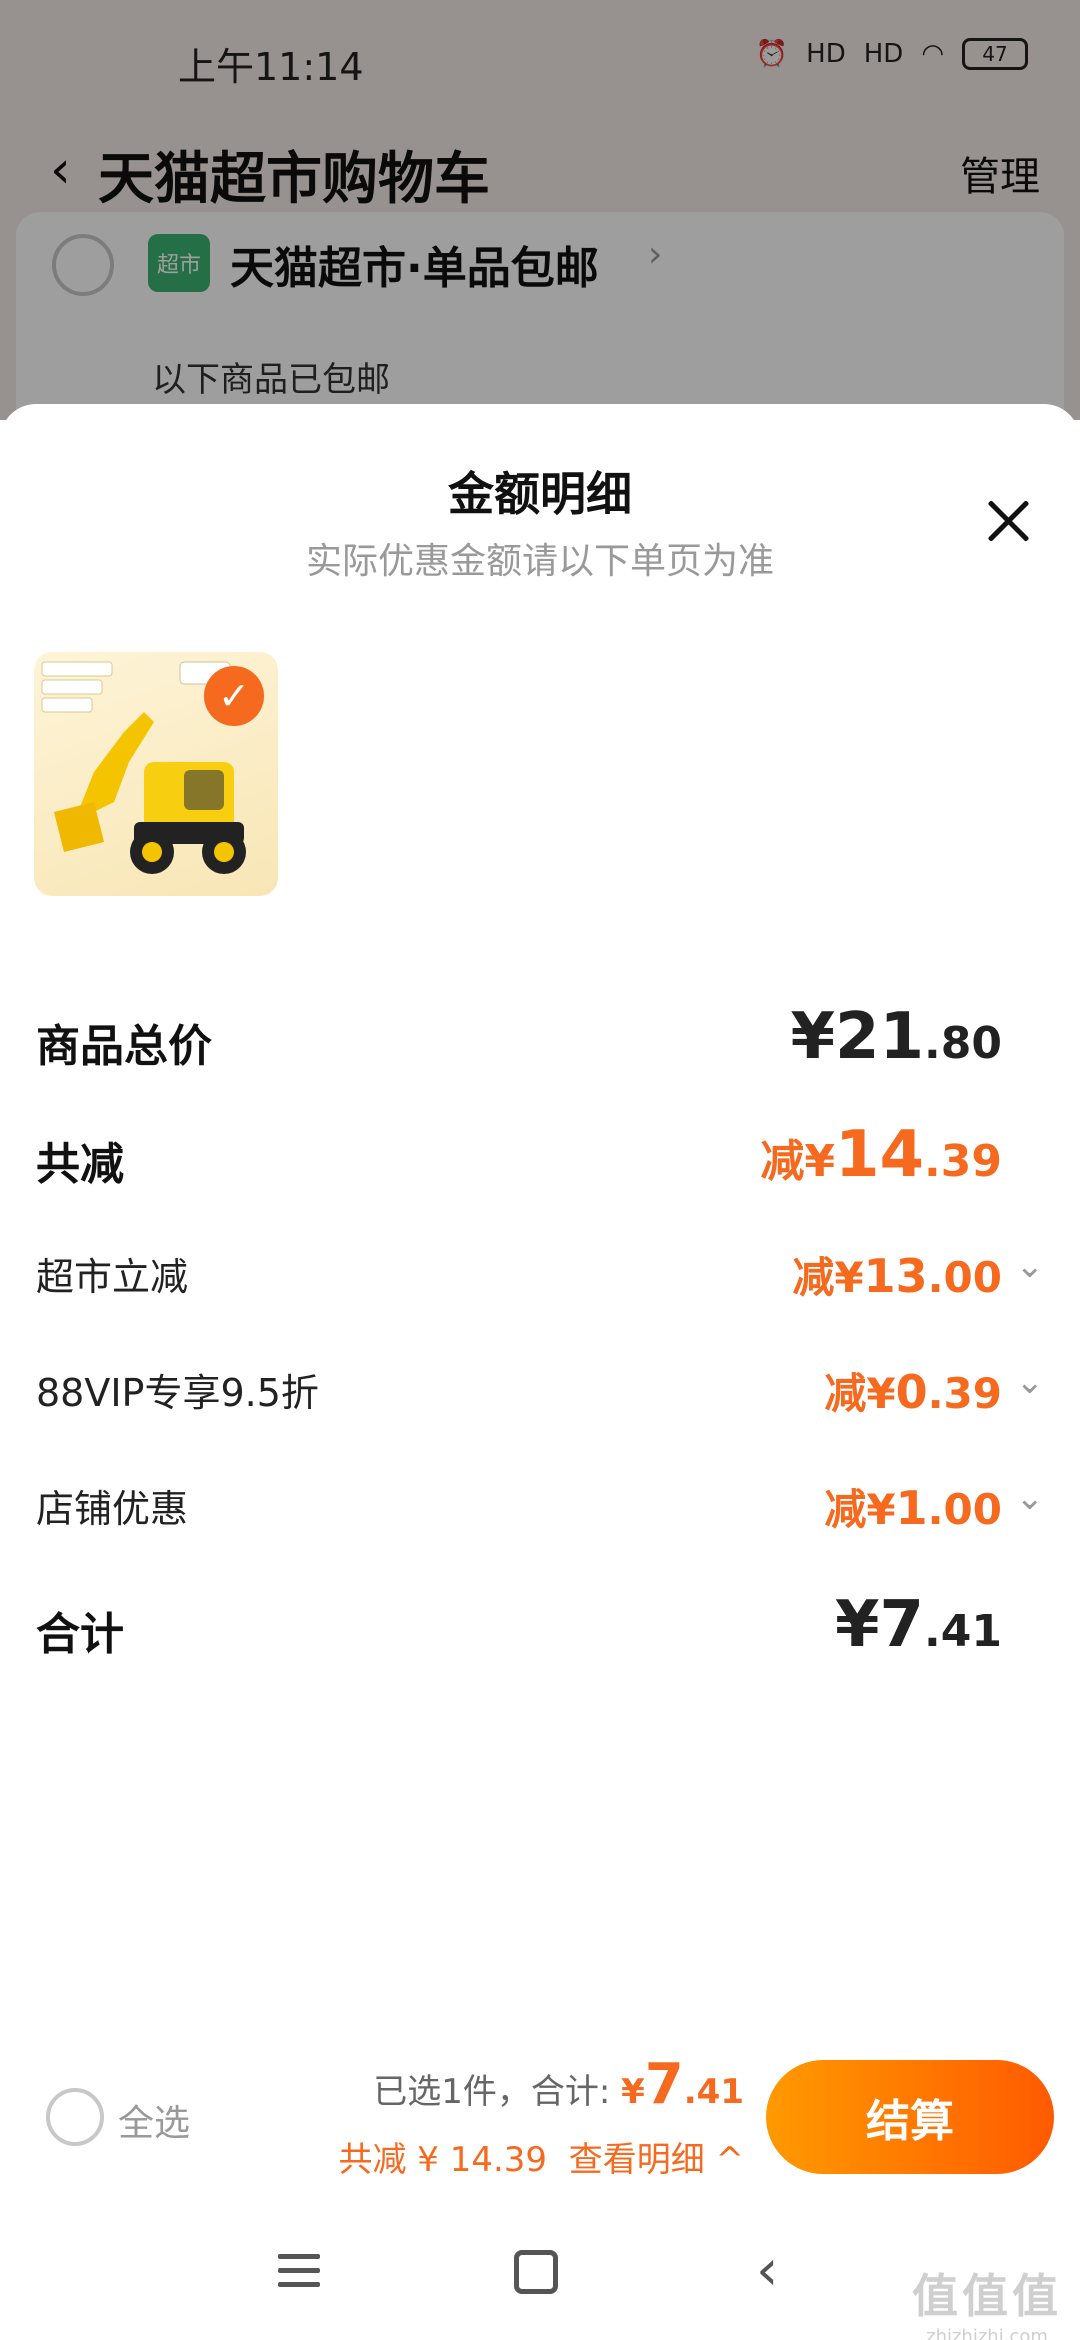 The image size is (1080, 2340). What do you see at coordinates (987, 2333) in the screenshot?
I see `watermark-url: zhizhizhi.com` at bounding box center [987, 2333].